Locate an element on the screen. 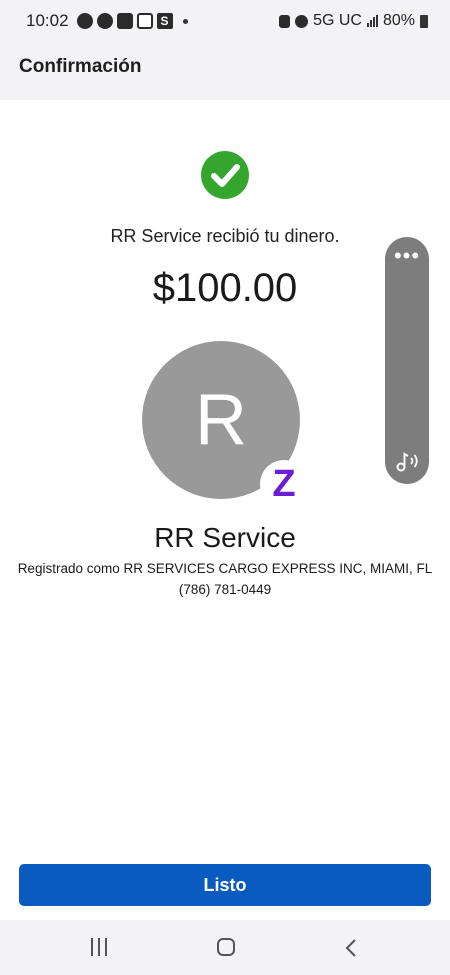  status-left: 10:02 S is located at coordinates (107, 21).